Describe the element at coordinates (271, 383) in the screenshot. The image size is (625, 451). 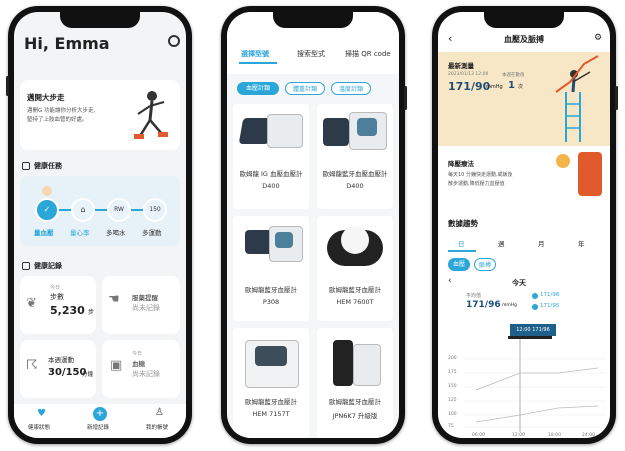
I see `product-card: 歐姆龍藍牙血壓計 HEM 7157T` at that location.